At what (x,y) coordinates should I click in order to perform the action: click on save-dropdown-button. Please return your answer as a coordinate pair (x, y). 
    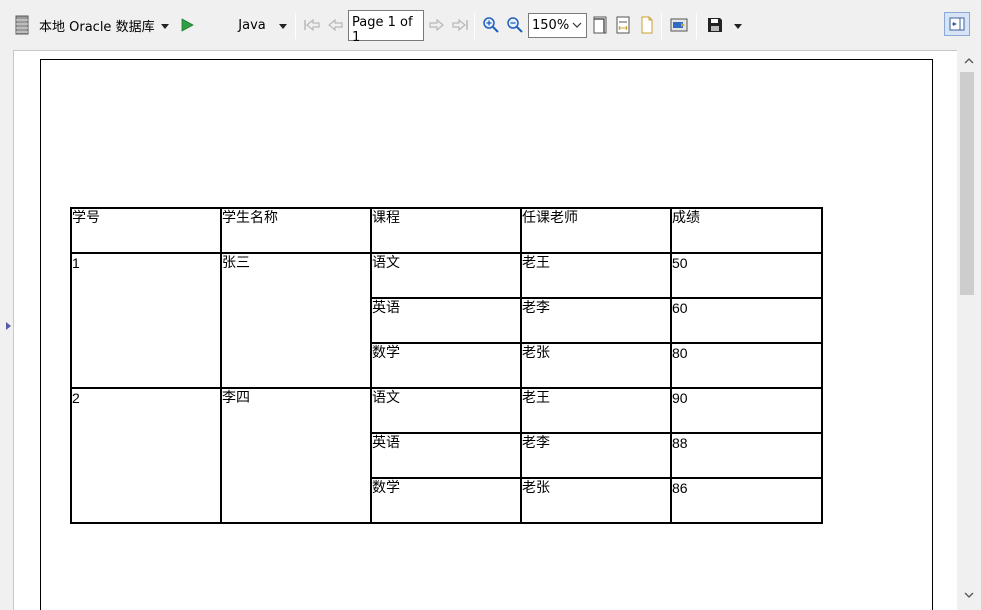
    Looking at the image, I should click on (738, 26).